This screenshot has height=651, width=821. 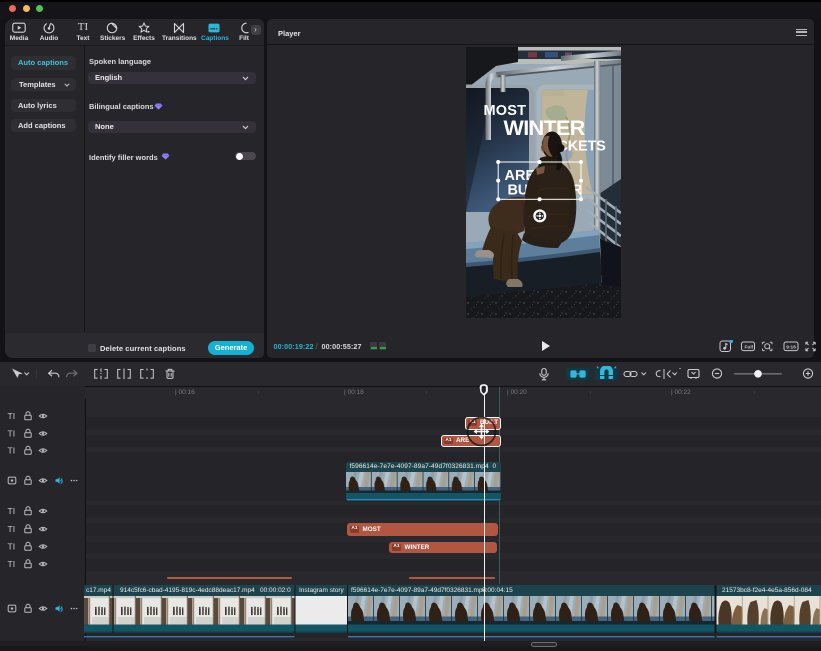 What do you see at coordinates (749, 347) in the screenshot?
I see `svg-text: Full` at bounding box center [749, 347].